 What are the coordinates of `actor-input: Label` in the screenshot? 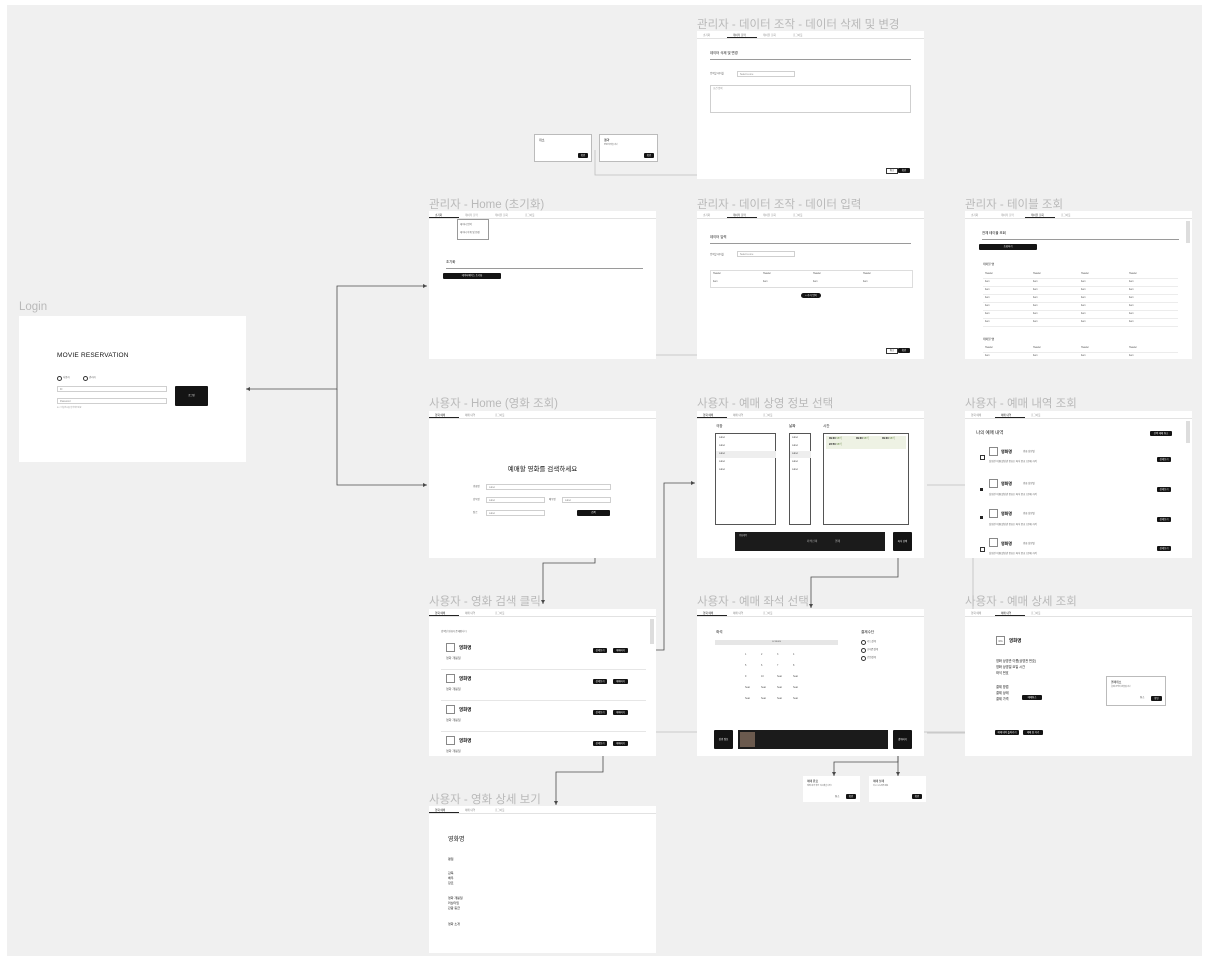 It's located at (586, 500).